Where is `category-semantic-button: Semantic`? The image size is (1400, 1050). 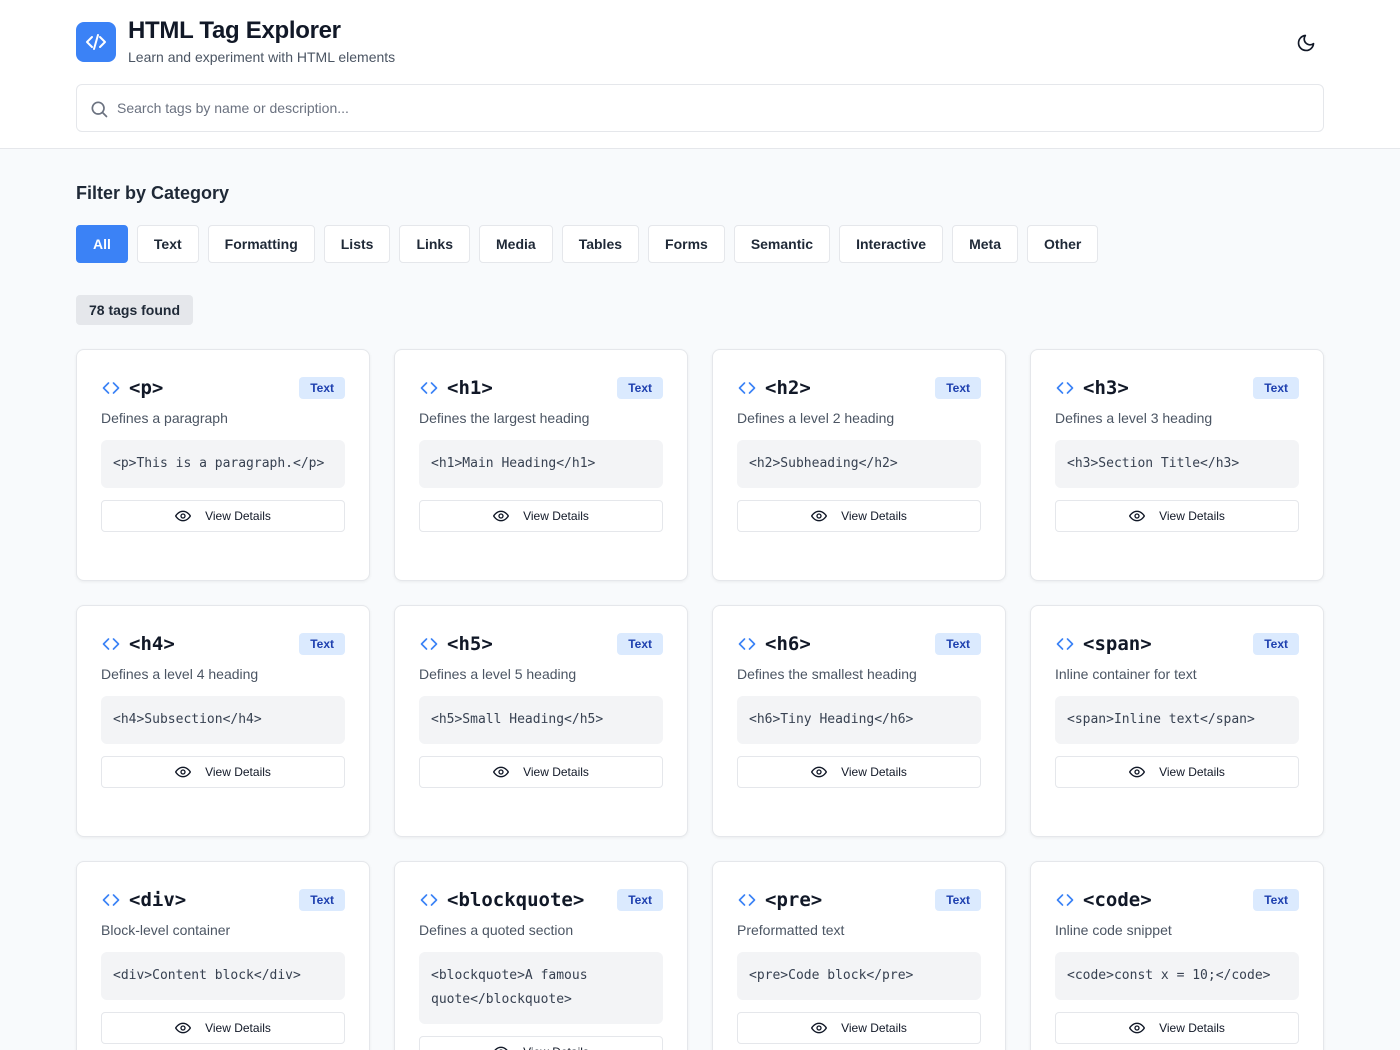 category-semantic-button: Semantic is located at coordinates (782, 244).